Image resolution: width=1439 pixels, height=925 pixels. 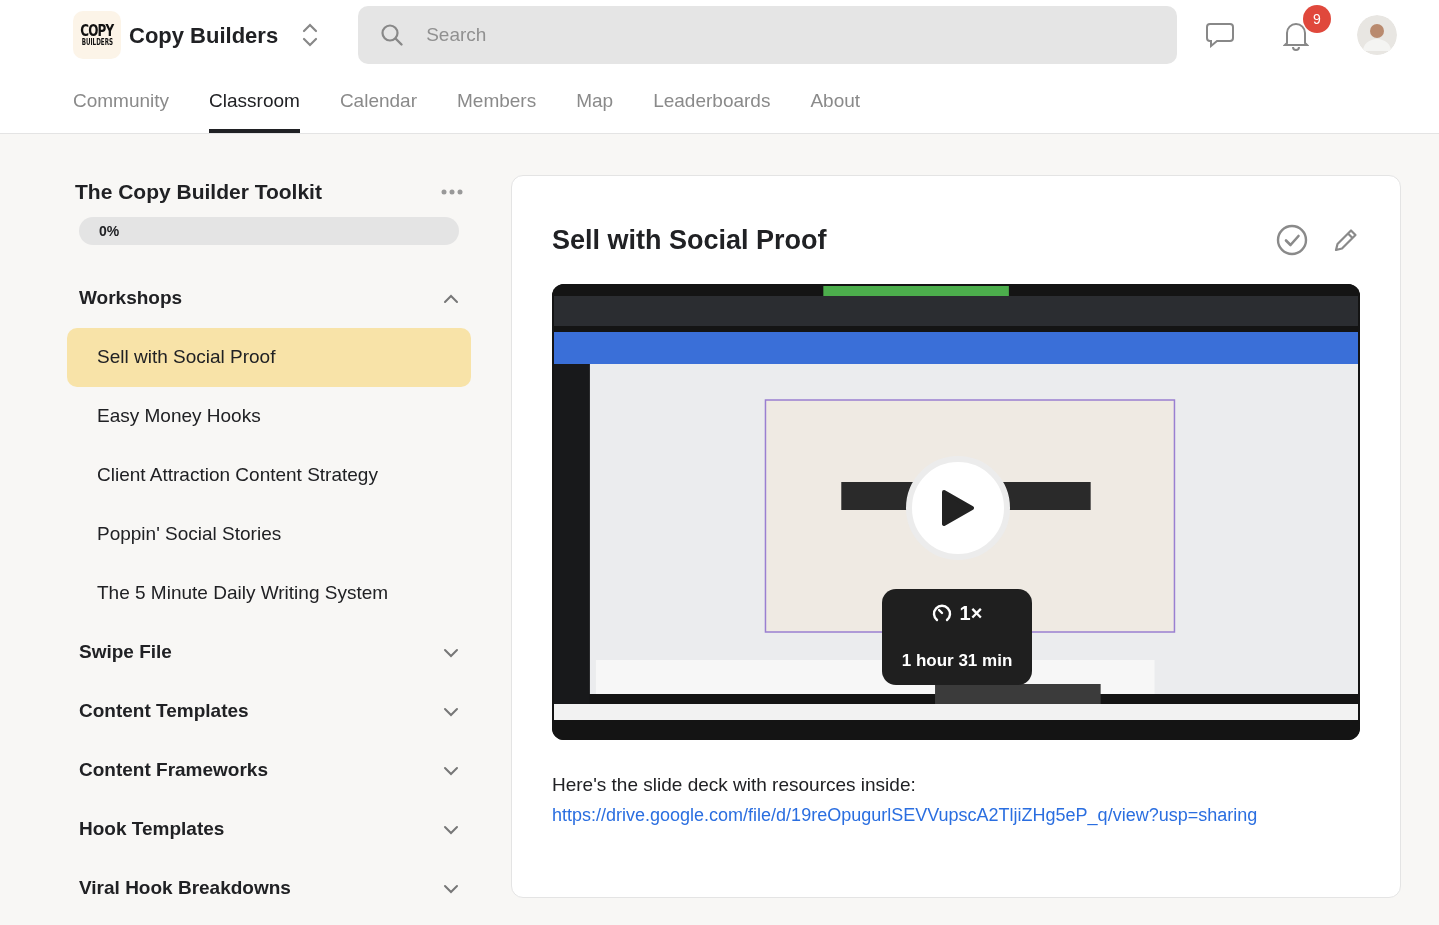 I want to click on switcher-icon, so click(x=310, y=35).